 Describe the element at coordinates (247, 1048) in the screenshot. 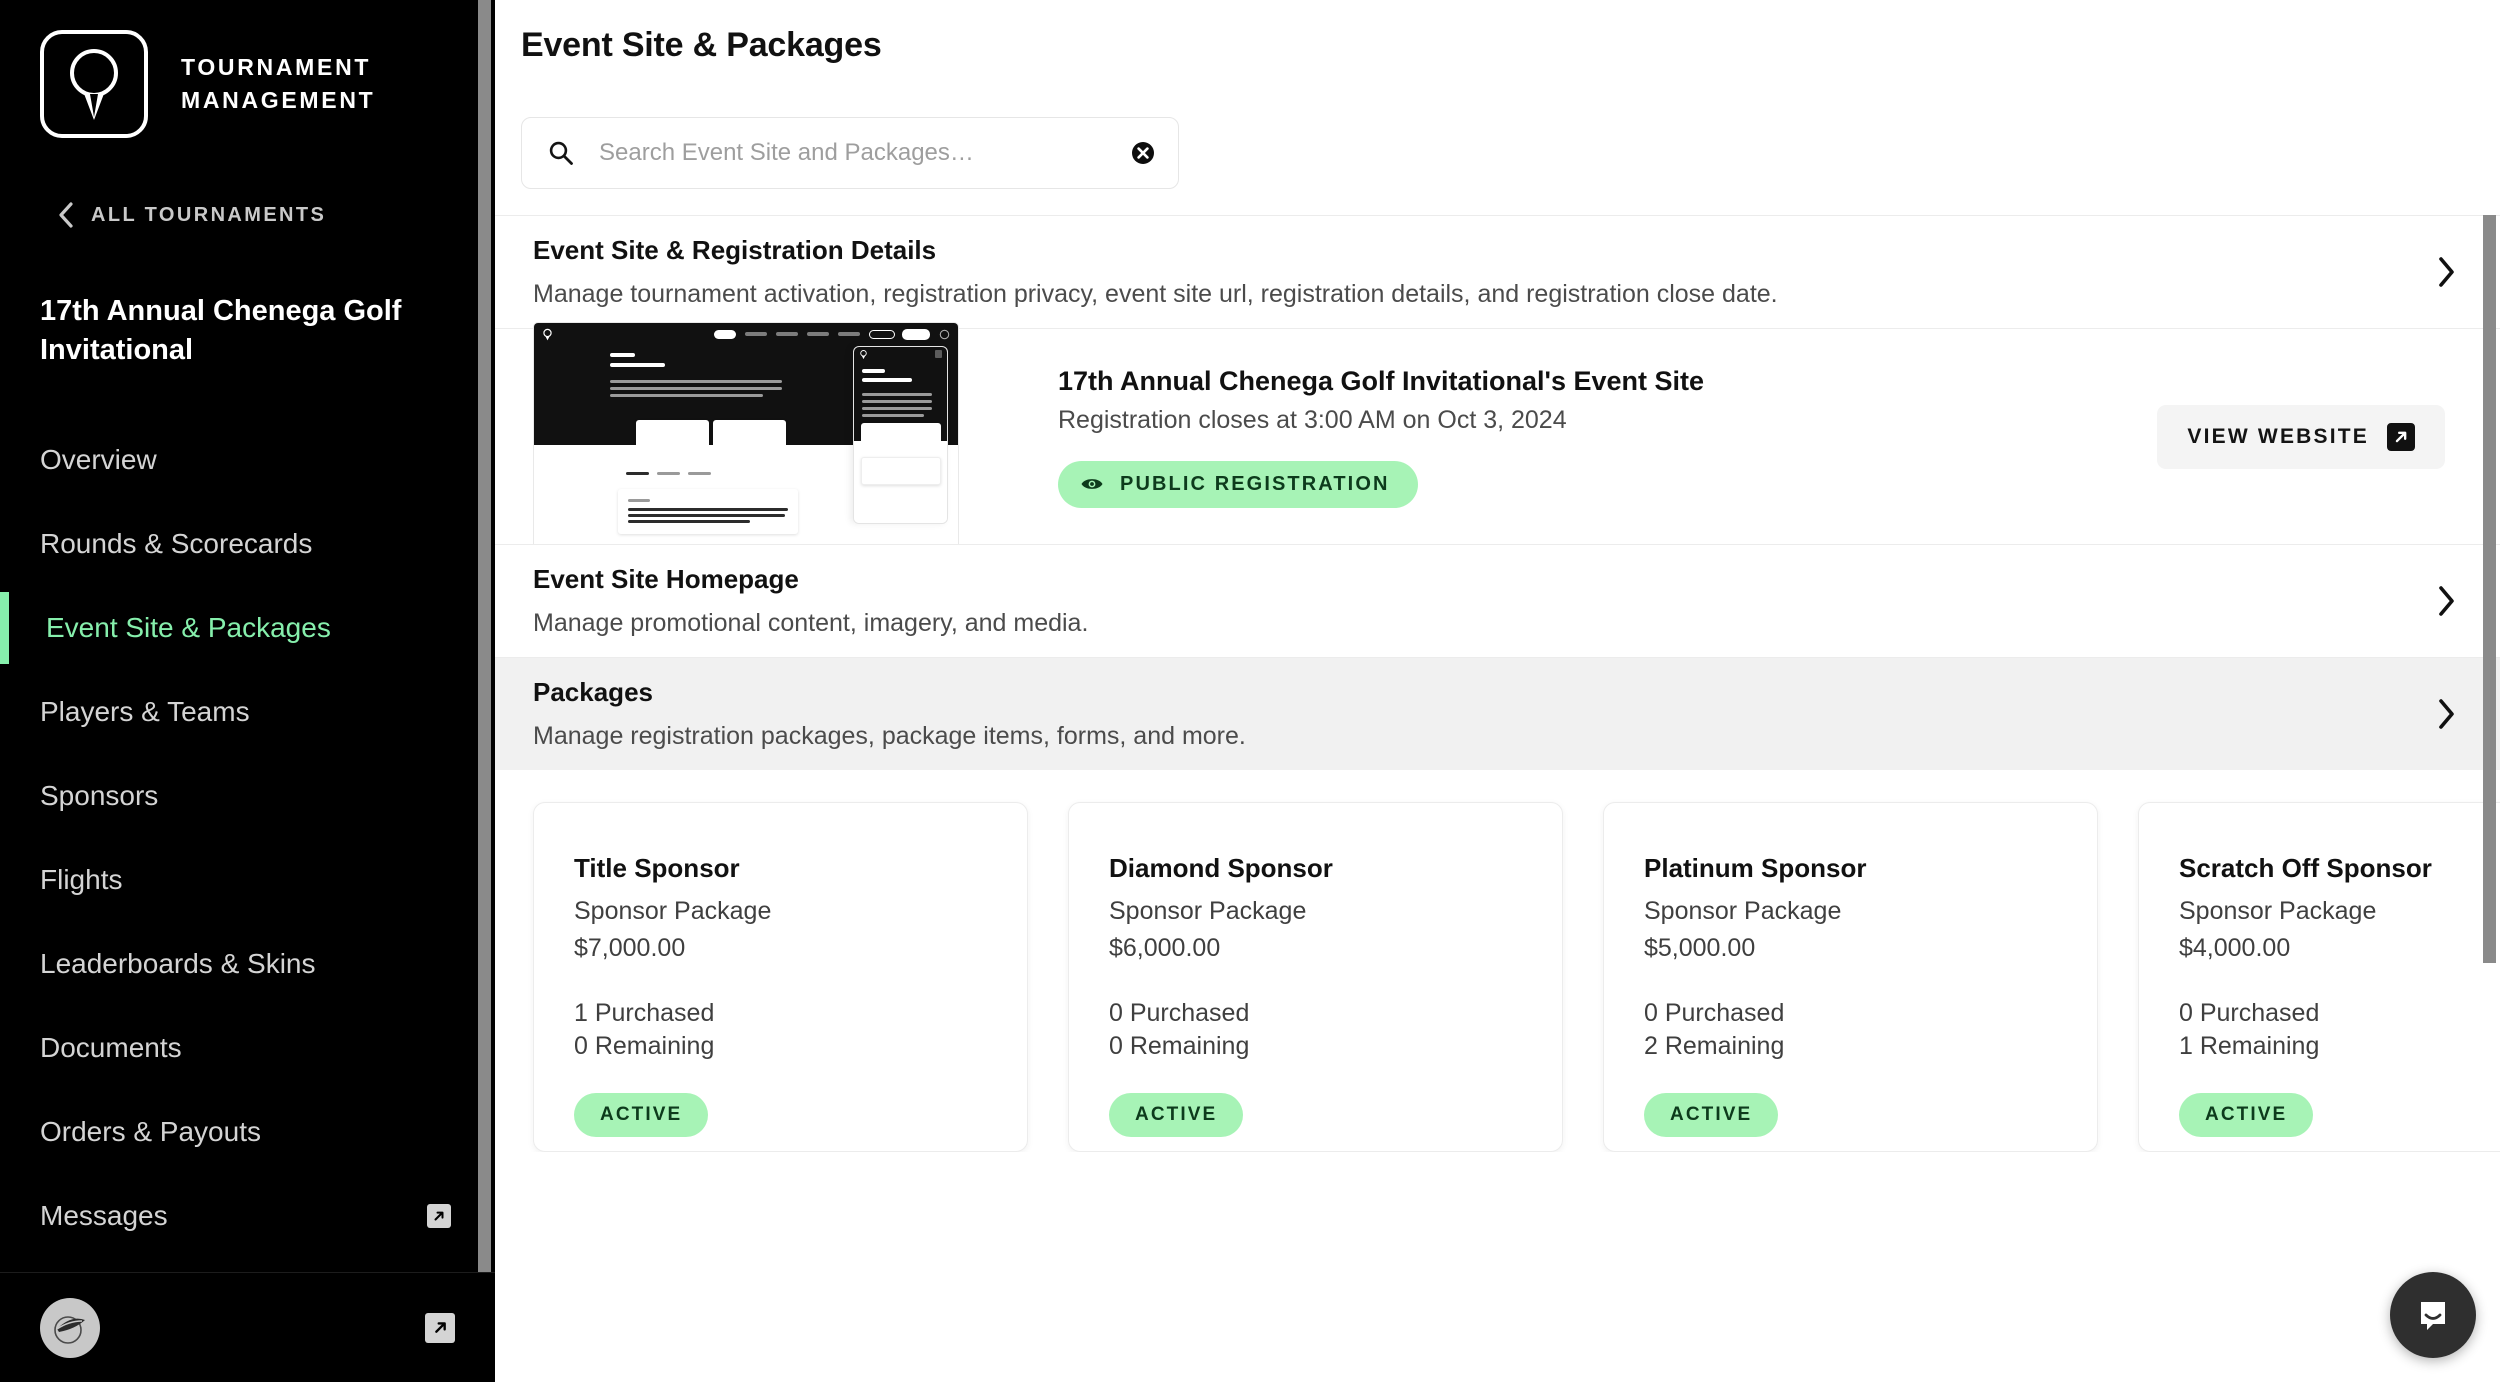

I see `sidebar-item-documents: Documents` at that location.